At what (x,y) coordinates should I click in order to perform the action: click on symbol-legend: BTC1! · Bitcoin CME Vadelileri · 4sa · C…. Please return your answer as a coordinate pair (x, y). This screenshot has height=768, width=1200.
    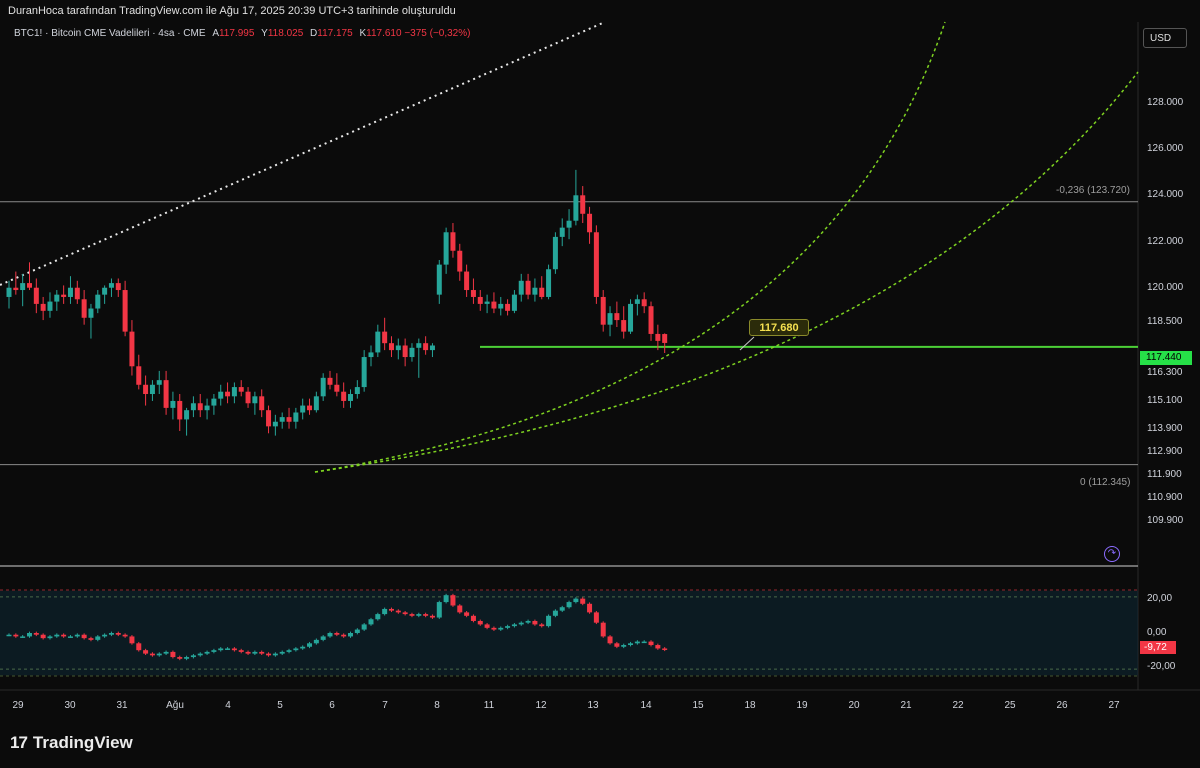
    Looking at the image, I should click on (242, 33).